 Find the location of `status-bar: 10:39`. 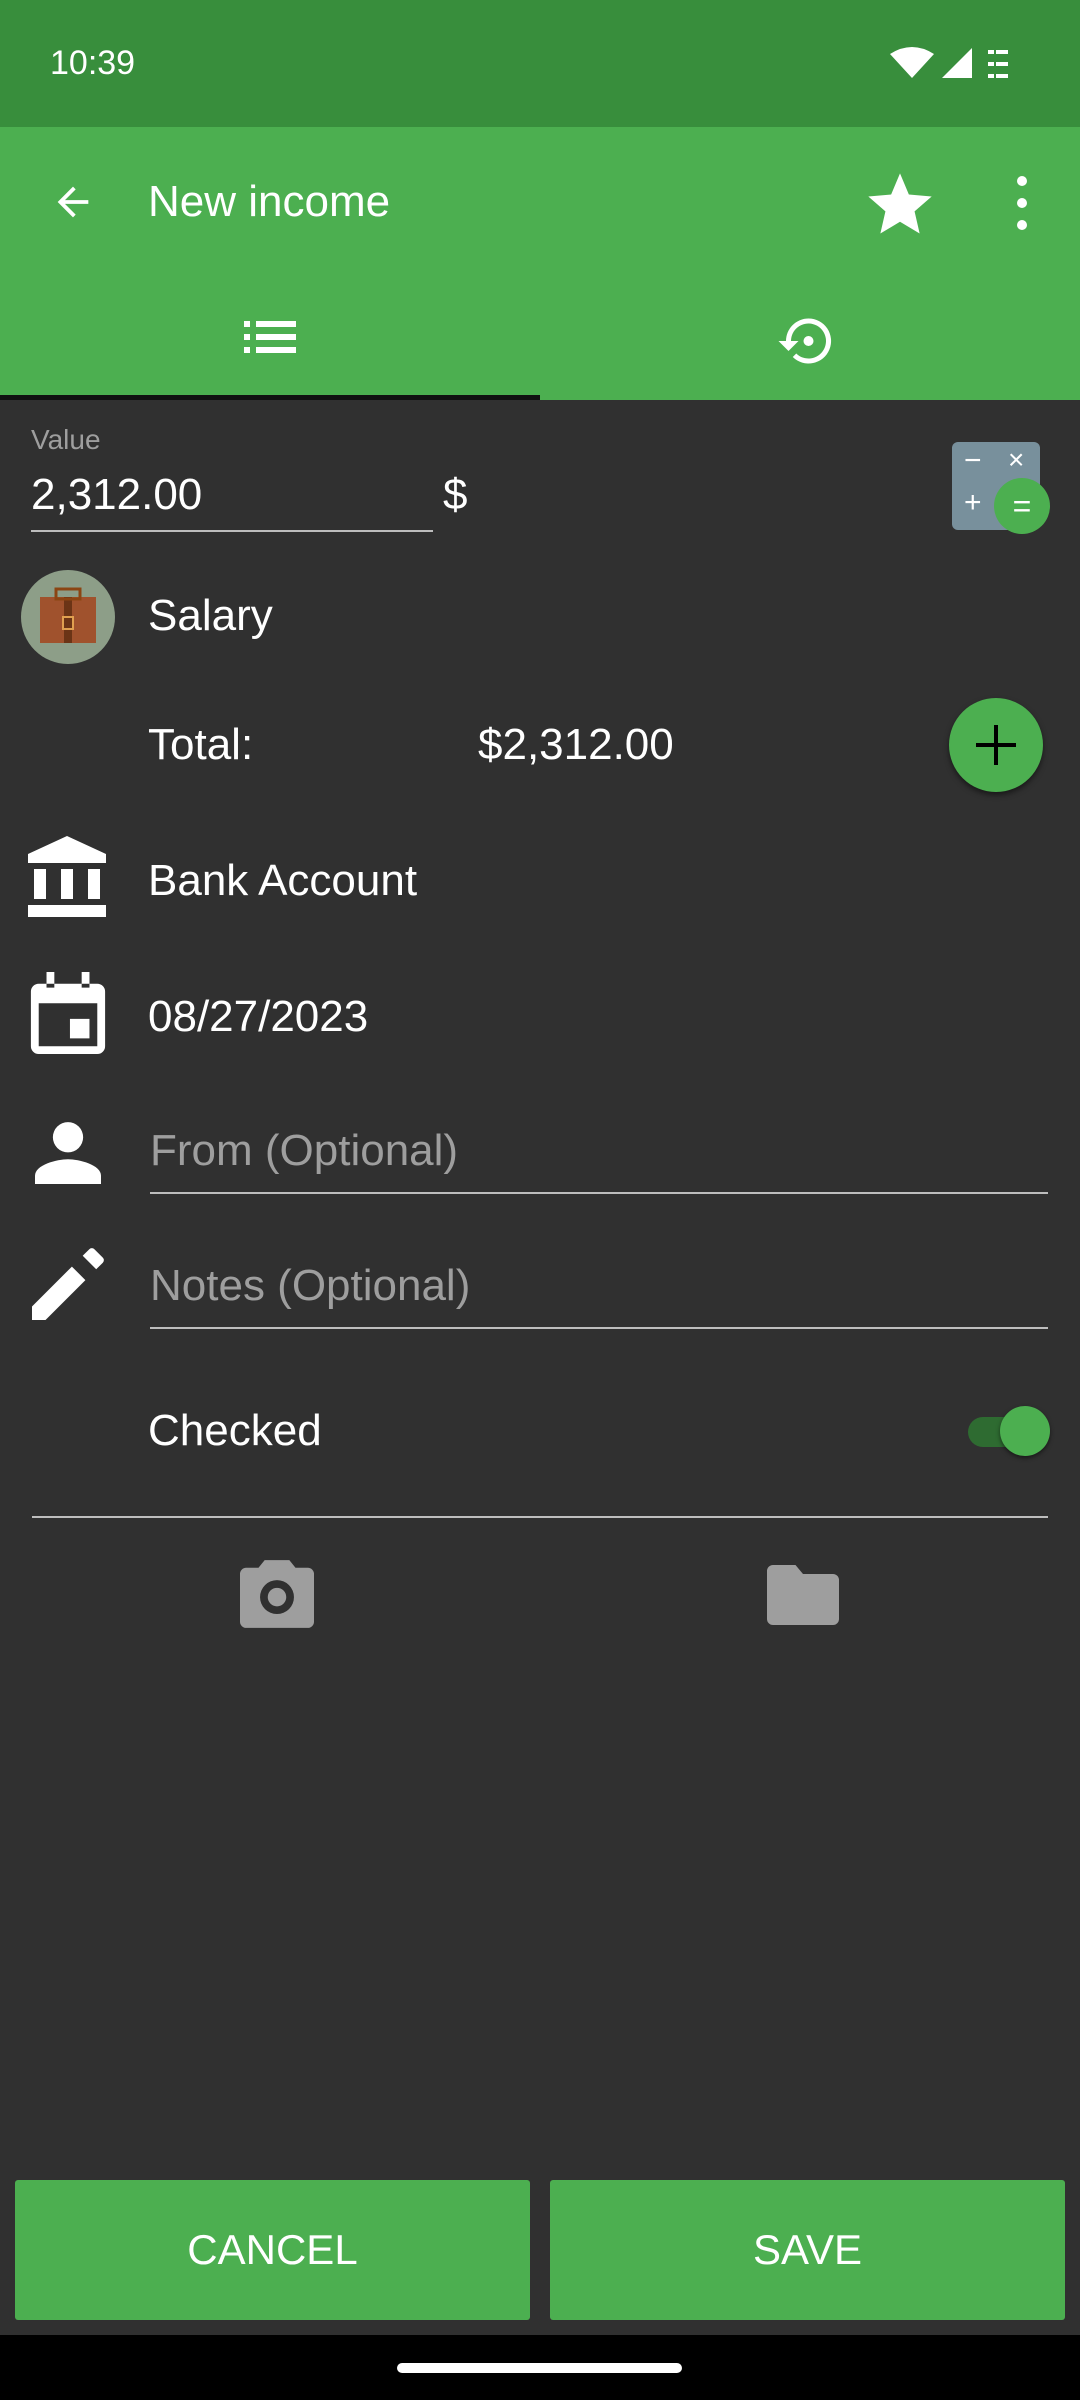

status-bar: 10:39 is located at coordinates (540, 63).